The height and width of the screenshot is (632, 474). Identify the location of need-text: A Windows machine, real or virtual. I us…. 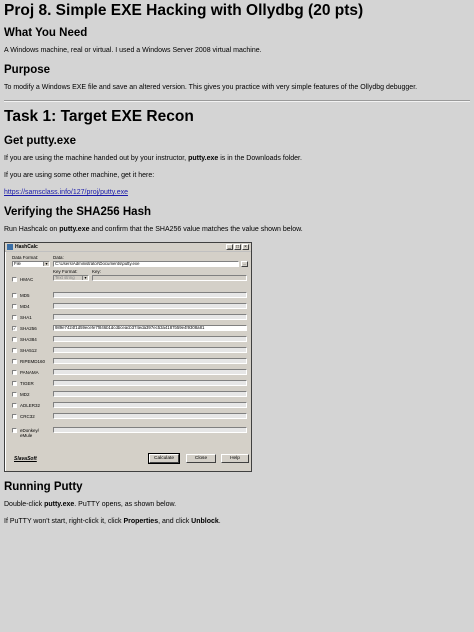
(133, 50).